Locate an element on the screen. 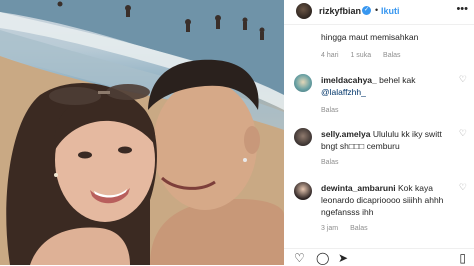  comment-username: imeldacahya_ is located at coordinates (349, 80).